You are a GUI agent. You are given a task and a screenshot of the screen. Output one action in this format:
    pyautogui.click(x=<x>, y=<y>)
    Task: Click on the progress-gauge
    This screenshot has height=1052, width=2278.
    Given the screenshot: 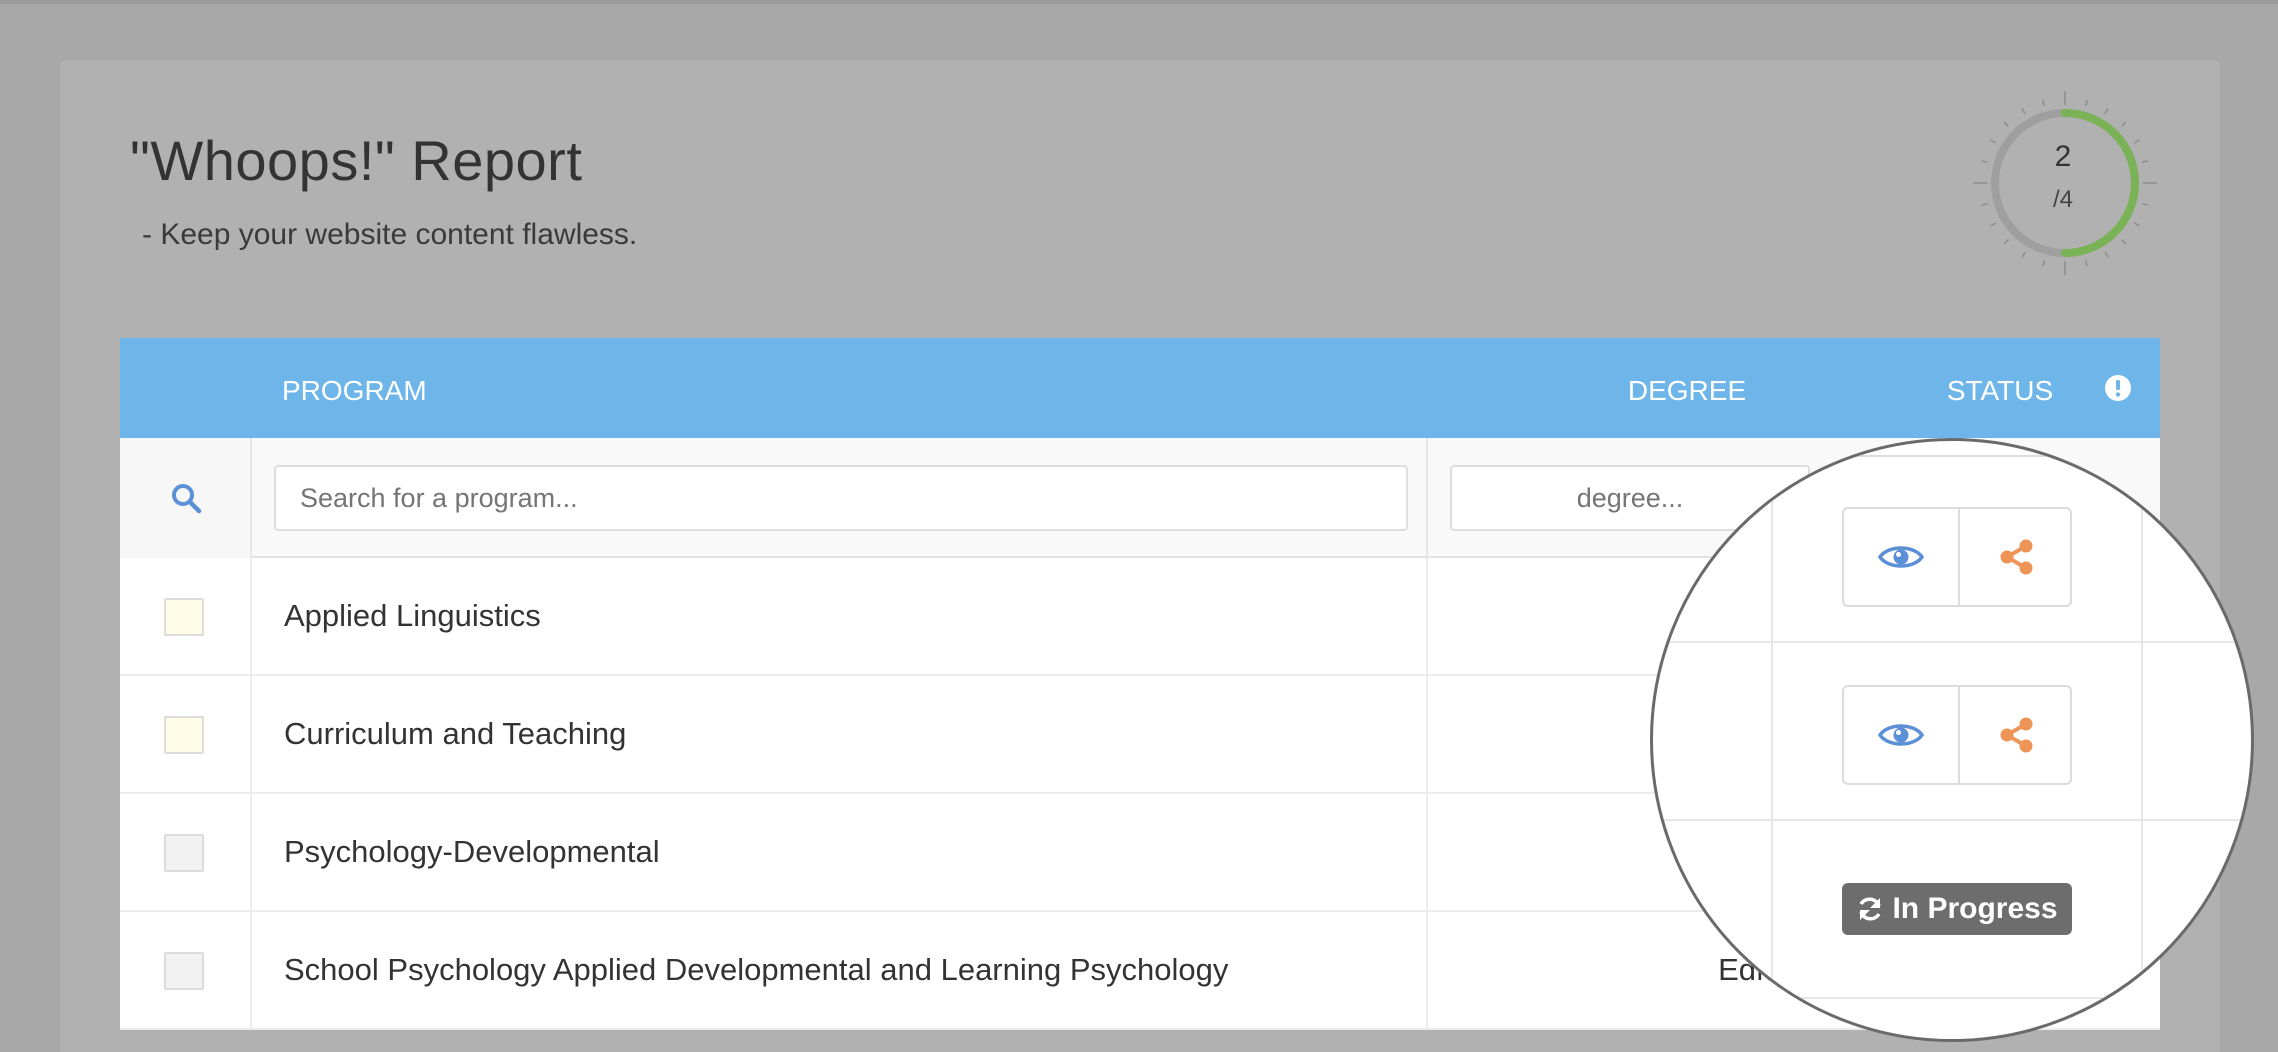 What is the action you would take?
    pyautogui.click(x=2065, y=183)
    